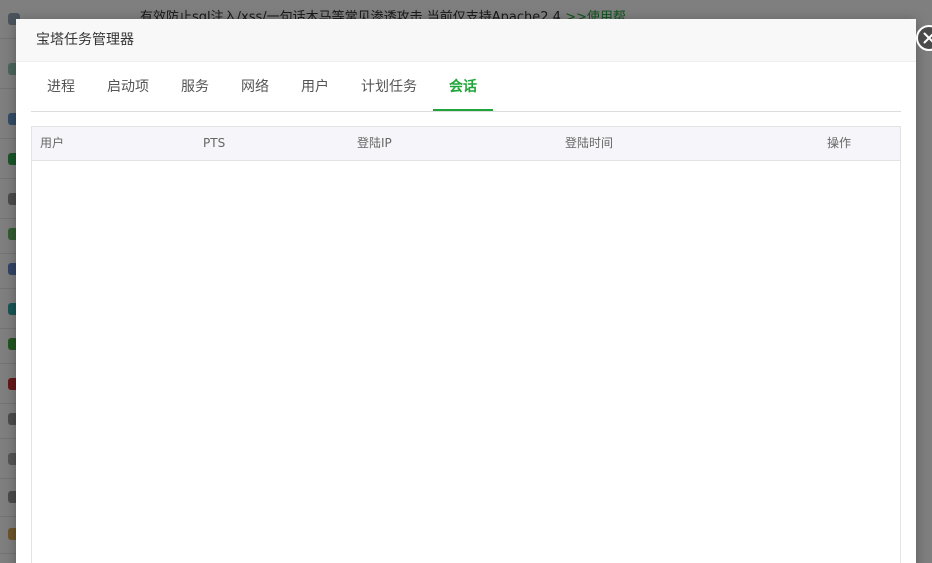  What do you see at coordinates (589, 143) in the screenshot?
I see `column-header-login-time: 登陆时间` at bounding box center [589, 143].